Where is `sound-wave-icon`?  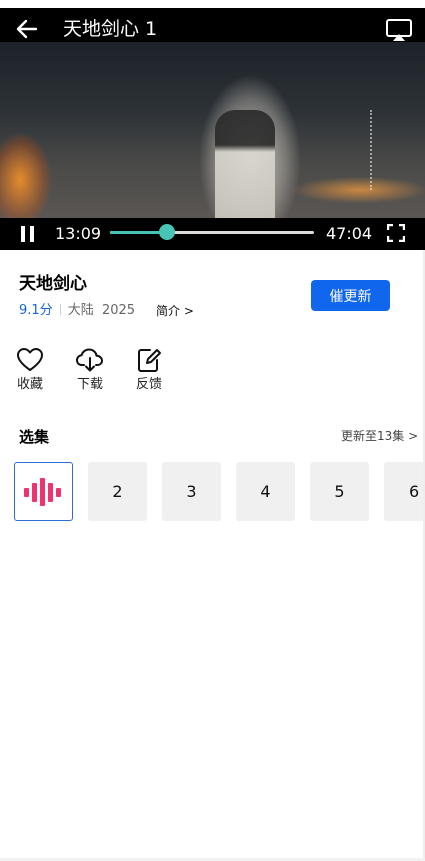 sound-wave-icon is located at coordinates (42, 491).